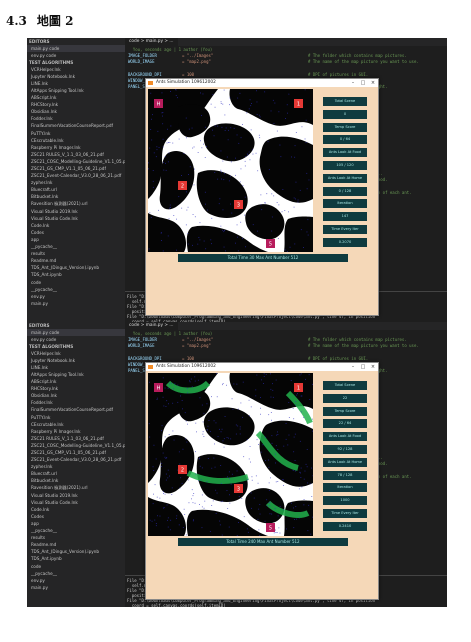 Image resolution: width=471 pixels, height=642 pixels. Describe the element at coordinates (145, 358) in the screenshot. I see `code-variable: BACKGROUND_DPI` at that location.